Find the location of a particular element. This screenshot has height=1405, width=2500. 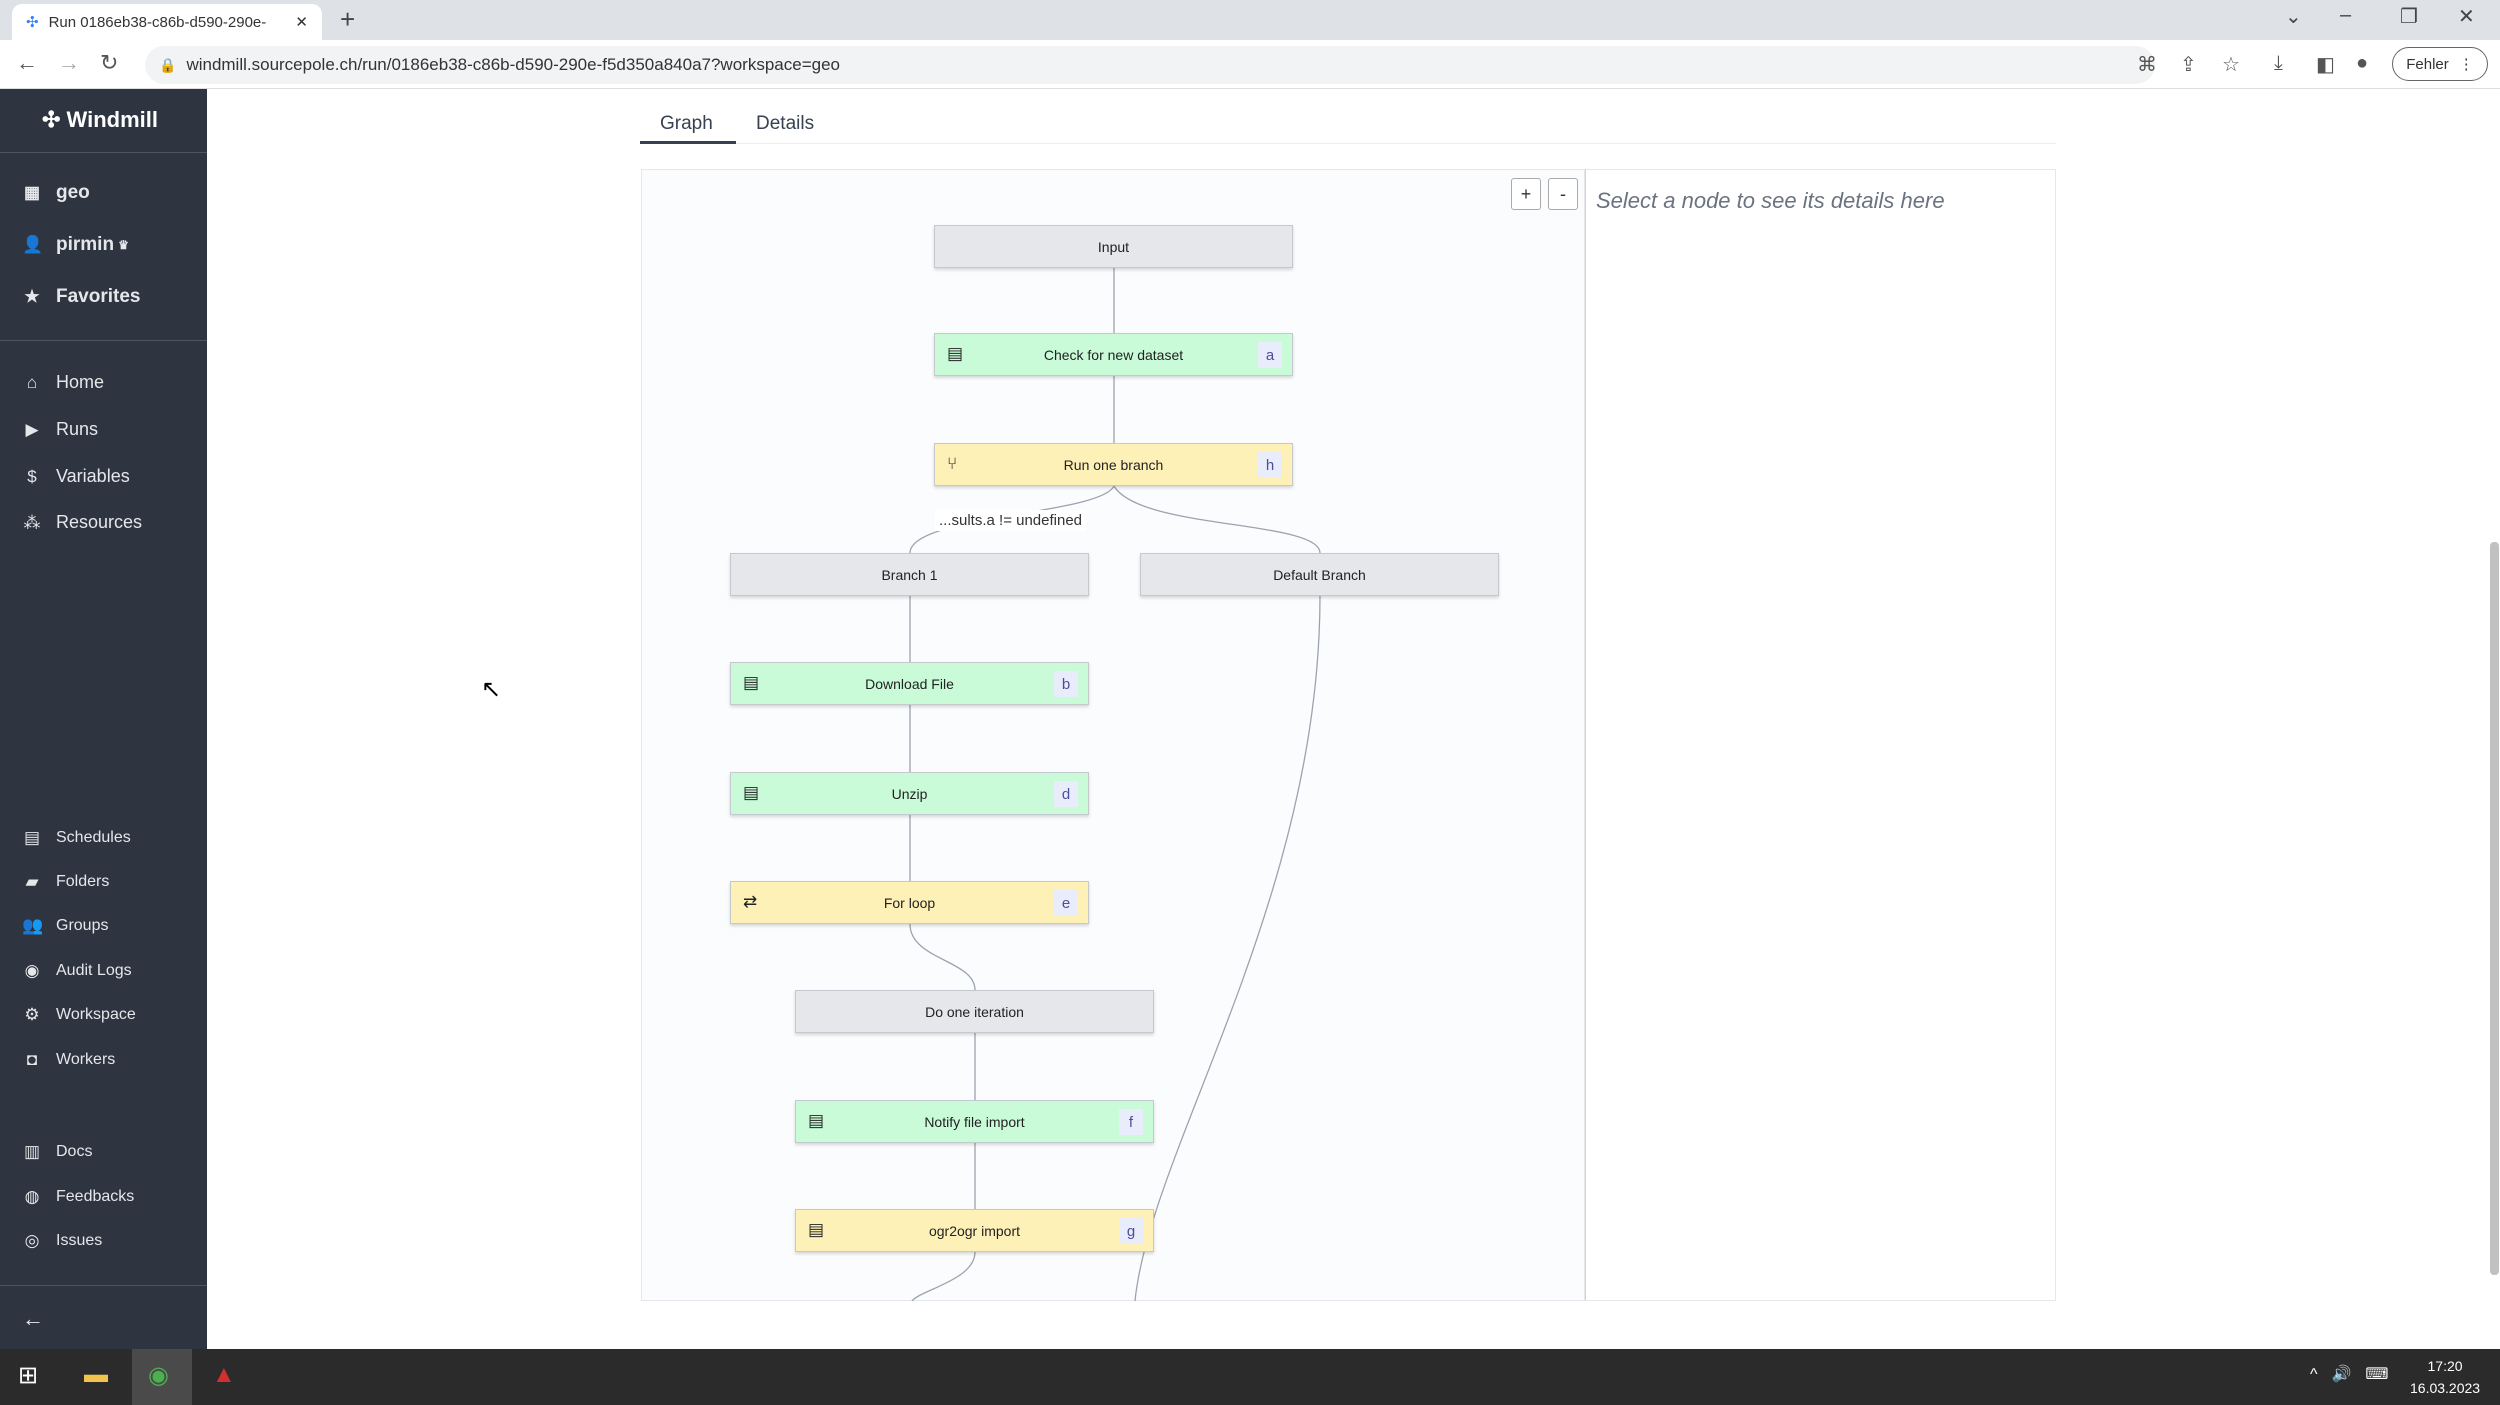

node-label: For loop is located at coordinates (909, 902).